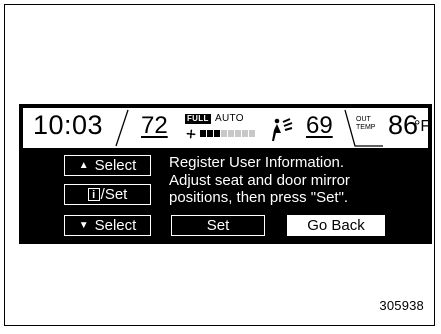 The width and height of the screenshot is (441, 334). Describe the element at coordinates (281, 129) in the screenshot. I see `airflow-mode-icon` at that location.